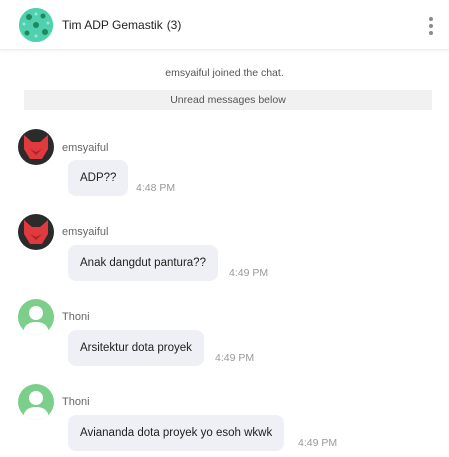 The height and width of the screenshot is (457, 449). What do you see at coordinates (98, 178) in the screenshot?
I see `message-bubble: ADP??` at bounding box center [98, 178].